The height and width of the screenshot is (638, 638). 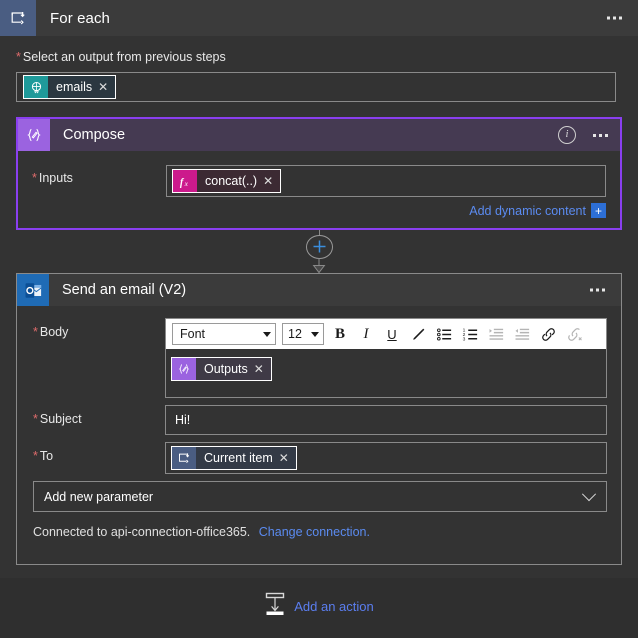 What do you see at coordinates (193, 334) in the screenshot?
I see `font-family-value: Font` at bounding box center [193, 334].